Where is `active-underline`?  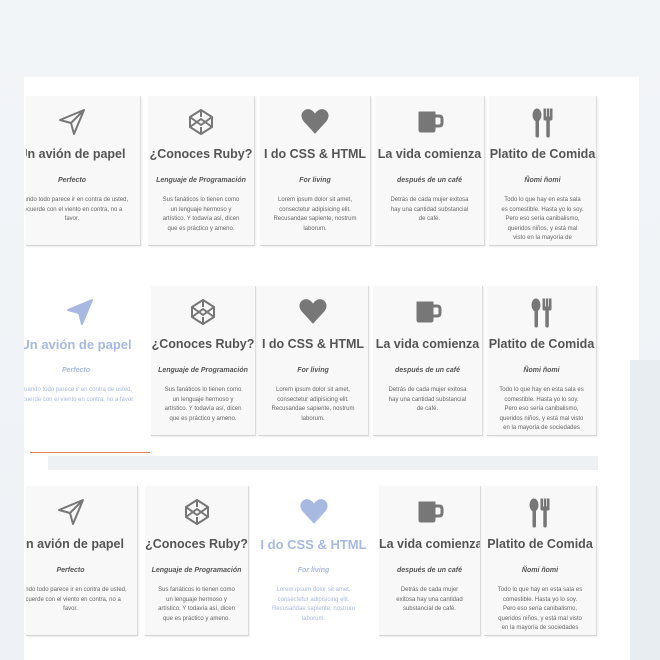 active-underline is located at coordinates (90, 452).